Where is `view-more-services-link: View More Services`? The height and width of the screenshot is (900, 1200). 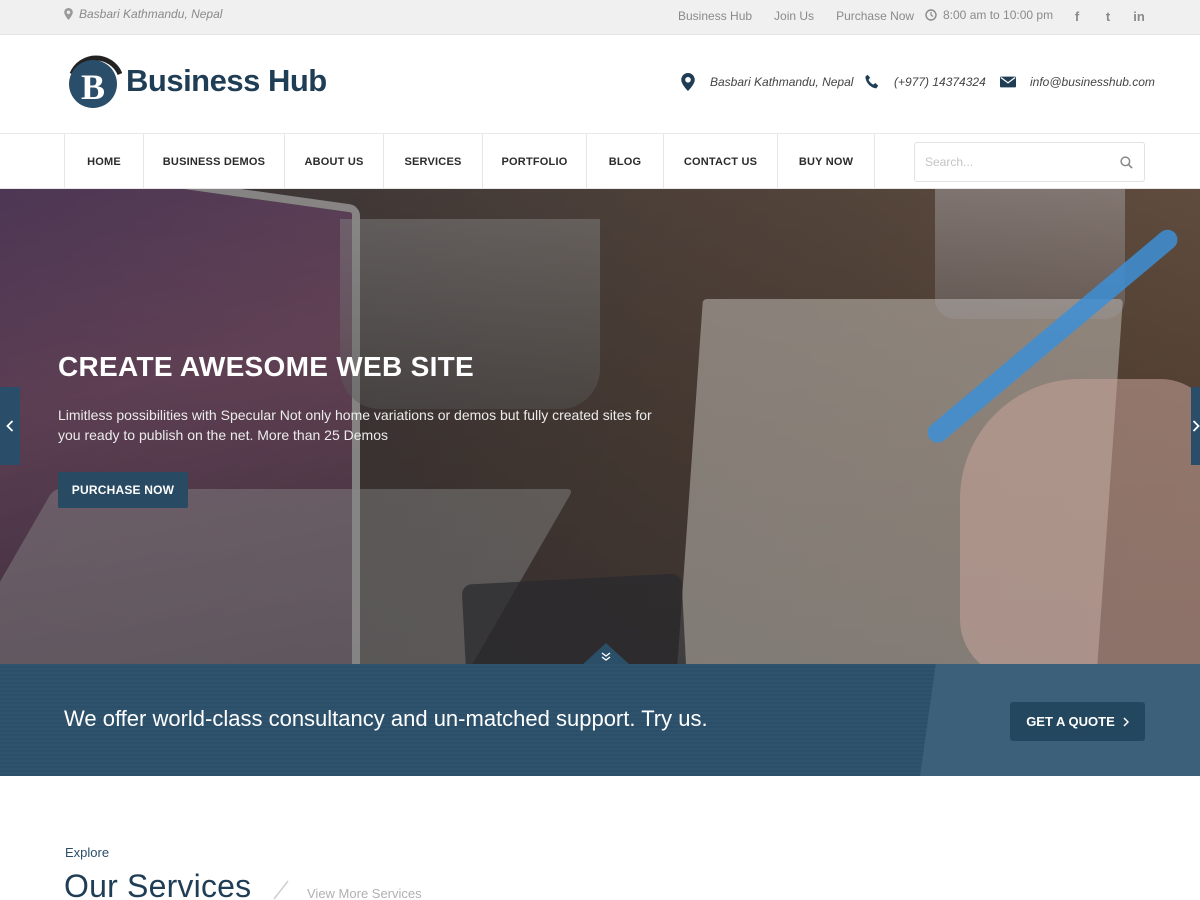
view-more-services-link: View More Services is located at coordinates (364, 893).